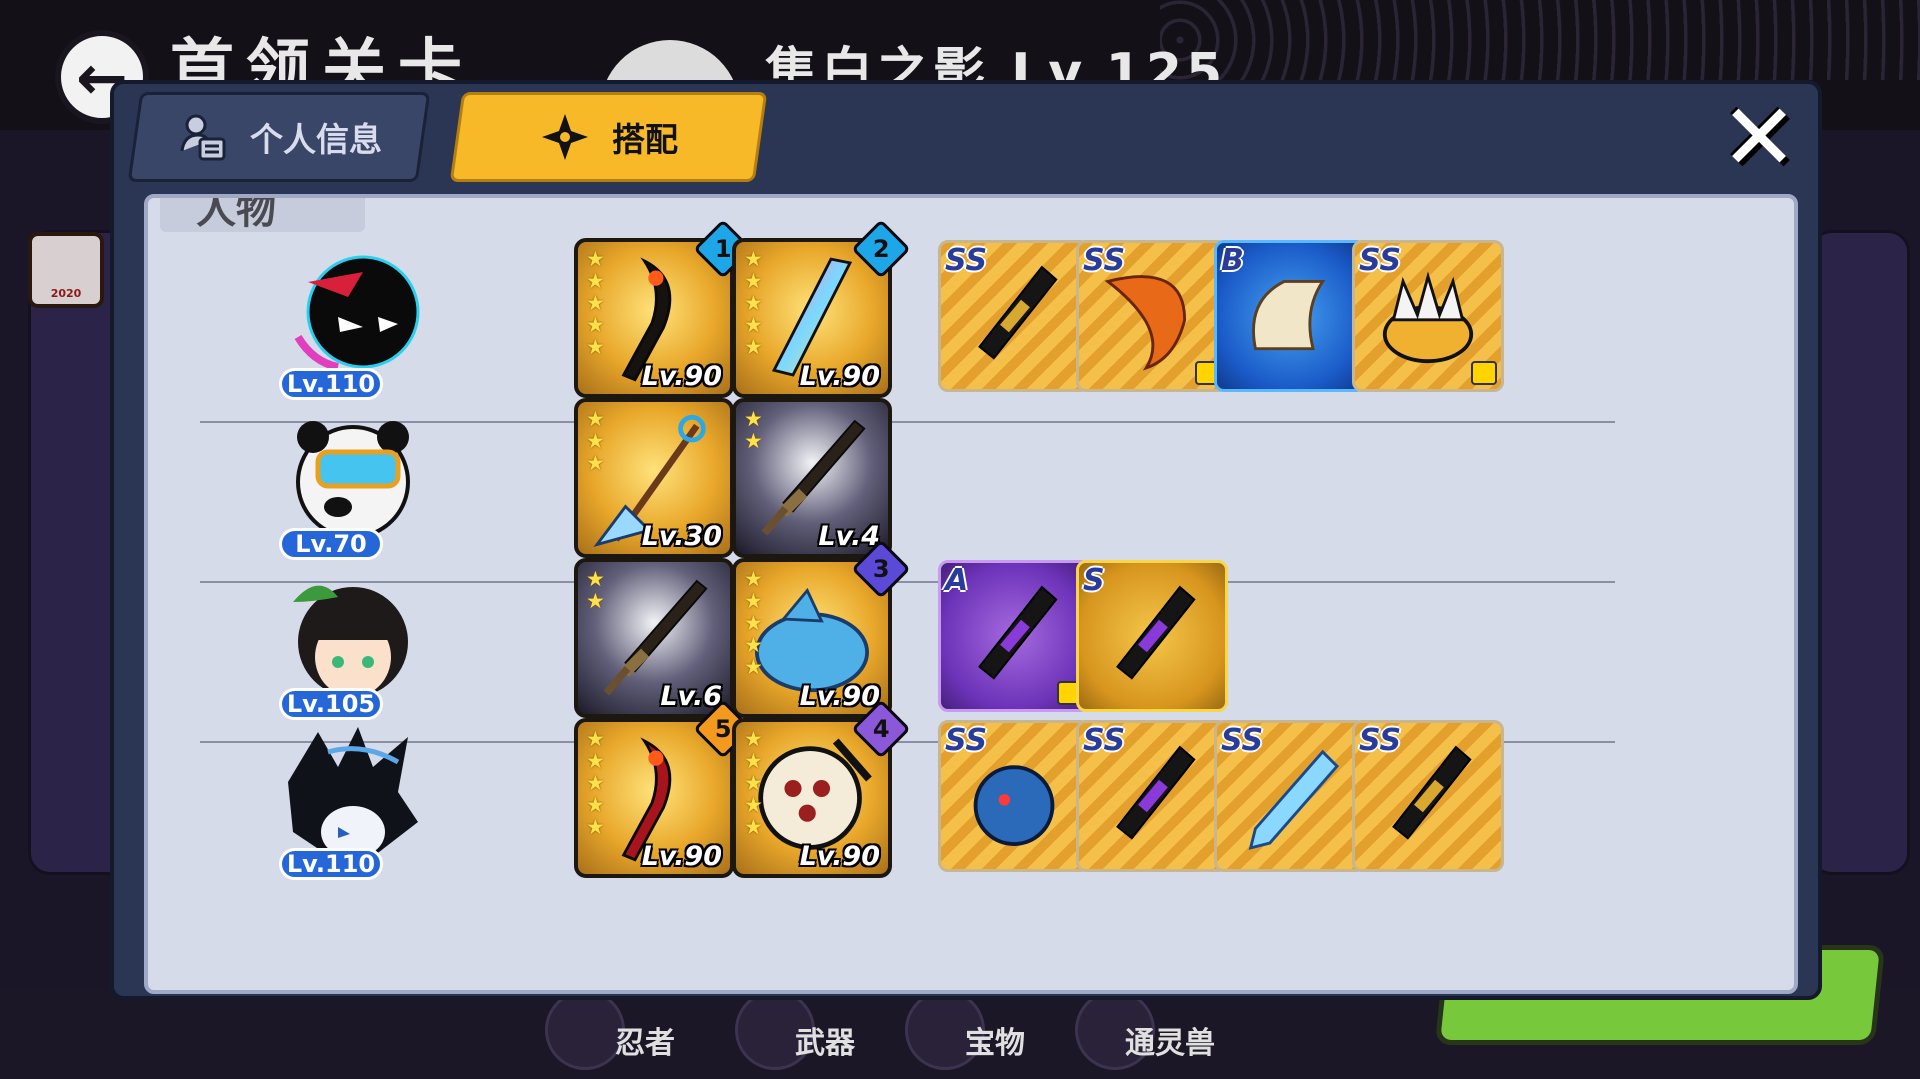 Image resolution: width=1920 pixels, height=1079 pixels. I want to click on tab-lineup-label: 搭配, so click(644, 139).